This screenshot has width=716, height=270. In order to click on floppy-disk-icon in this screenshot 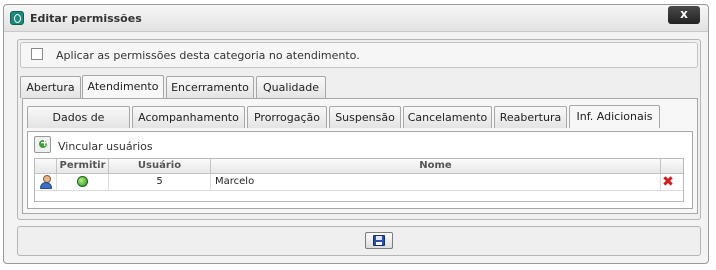, I will do `click(379, 240)`.